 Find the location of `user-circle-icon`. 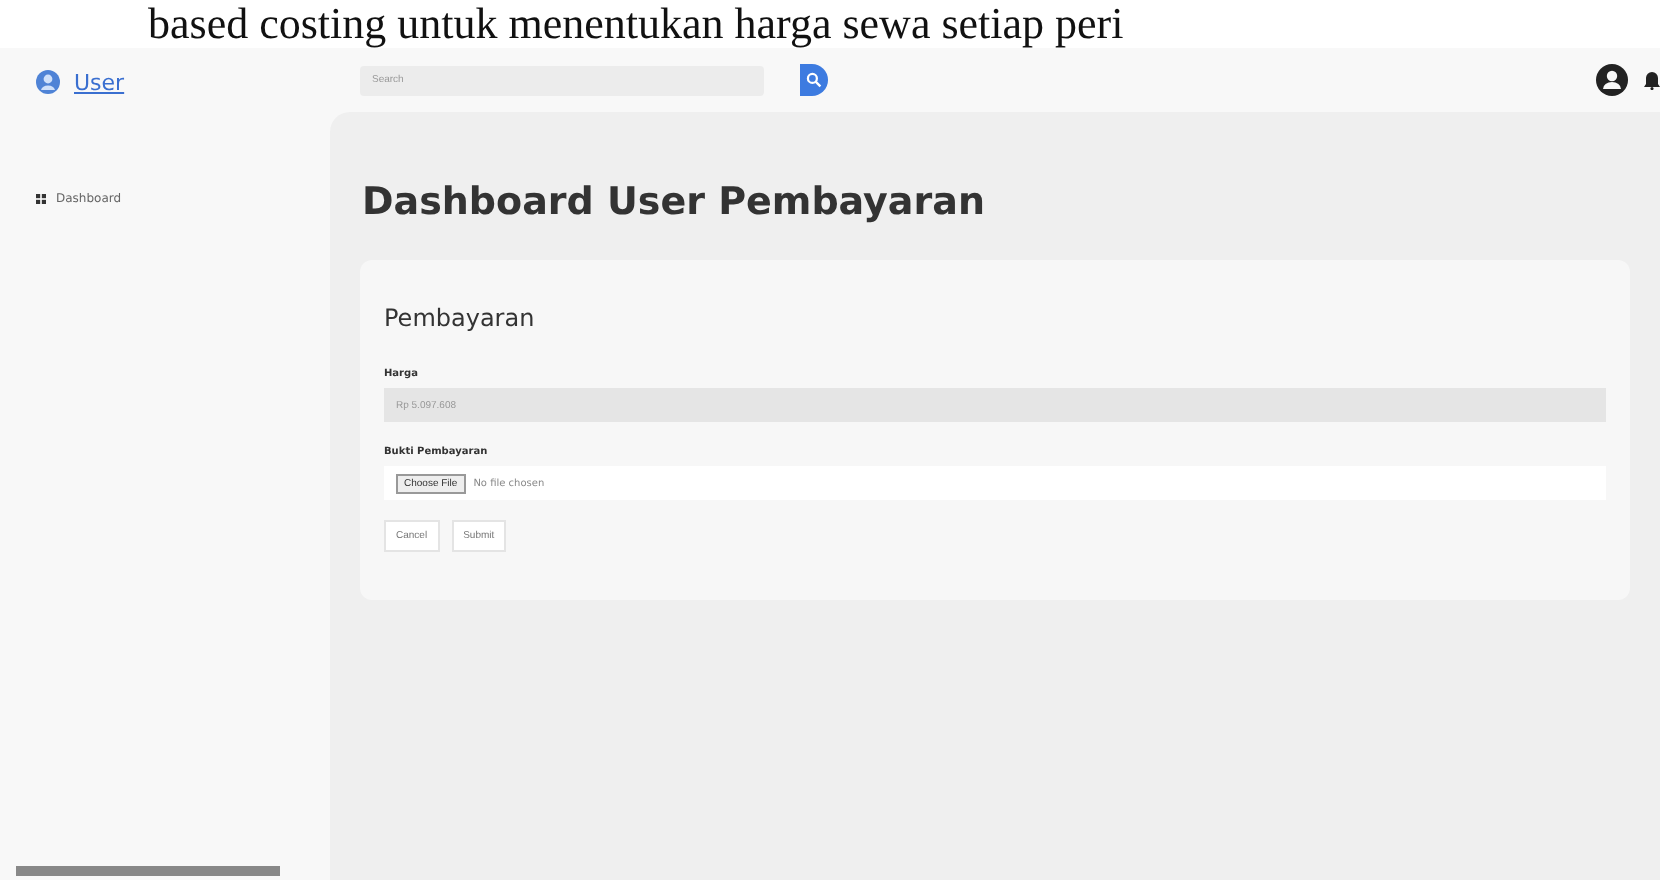

user-circle-icon is located at coordinates (1612, 80).